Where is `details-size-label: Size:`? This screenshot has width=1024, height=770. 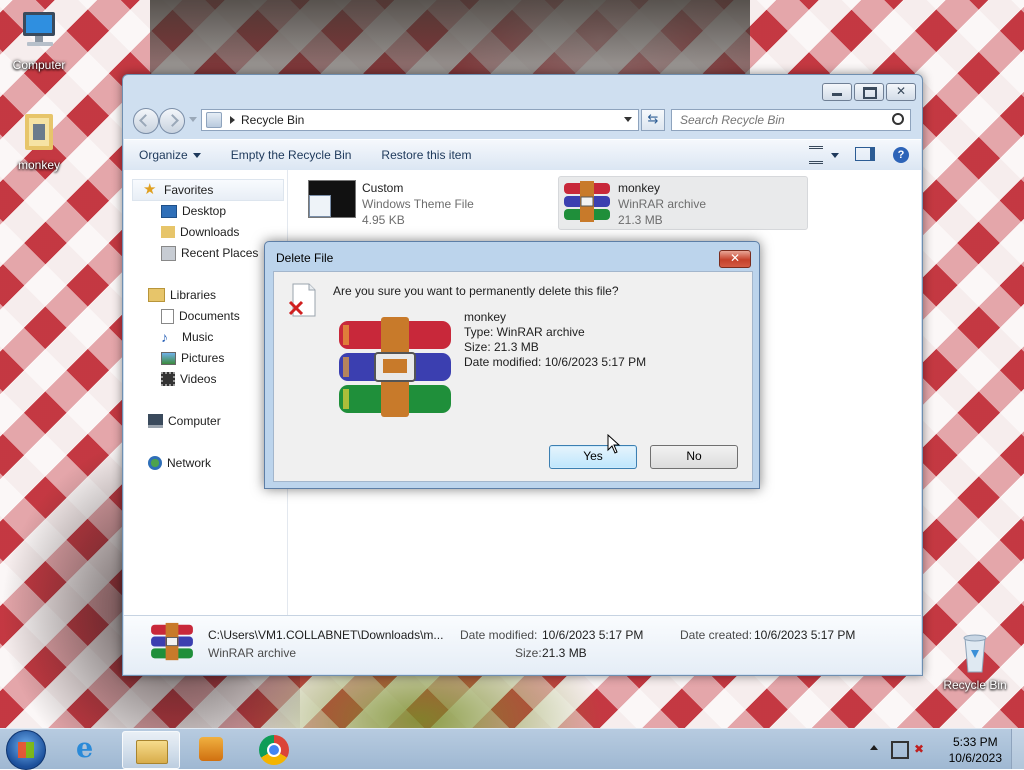
details-size-label: Size: is located at coordinates (528, 653).